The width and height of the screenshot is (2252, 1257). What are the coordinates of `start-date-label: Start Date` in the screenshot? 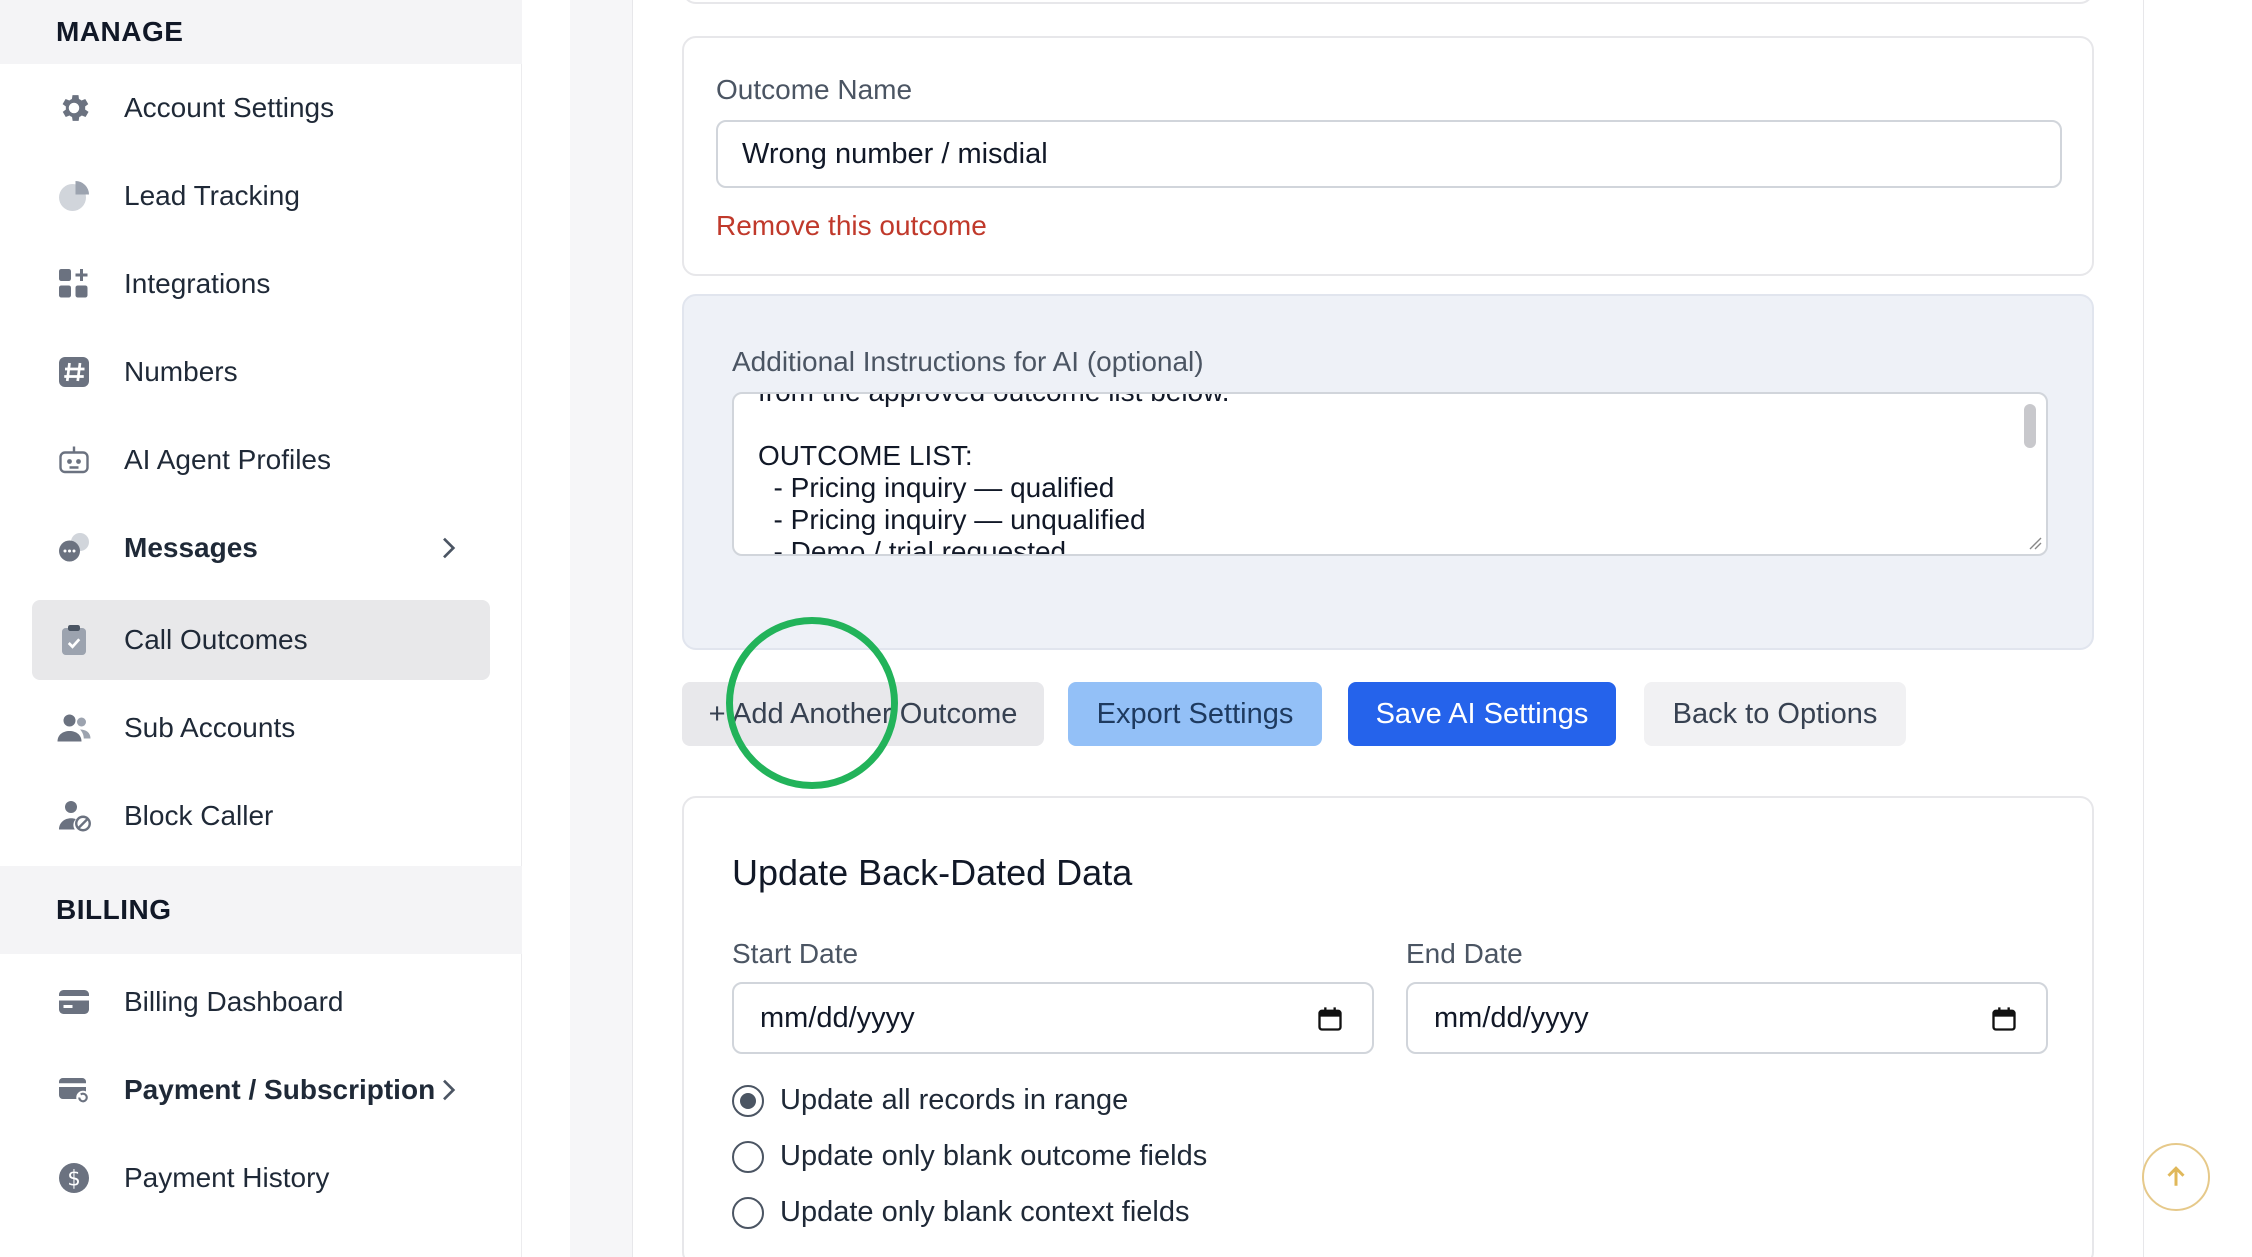 It's located at (795, 953).